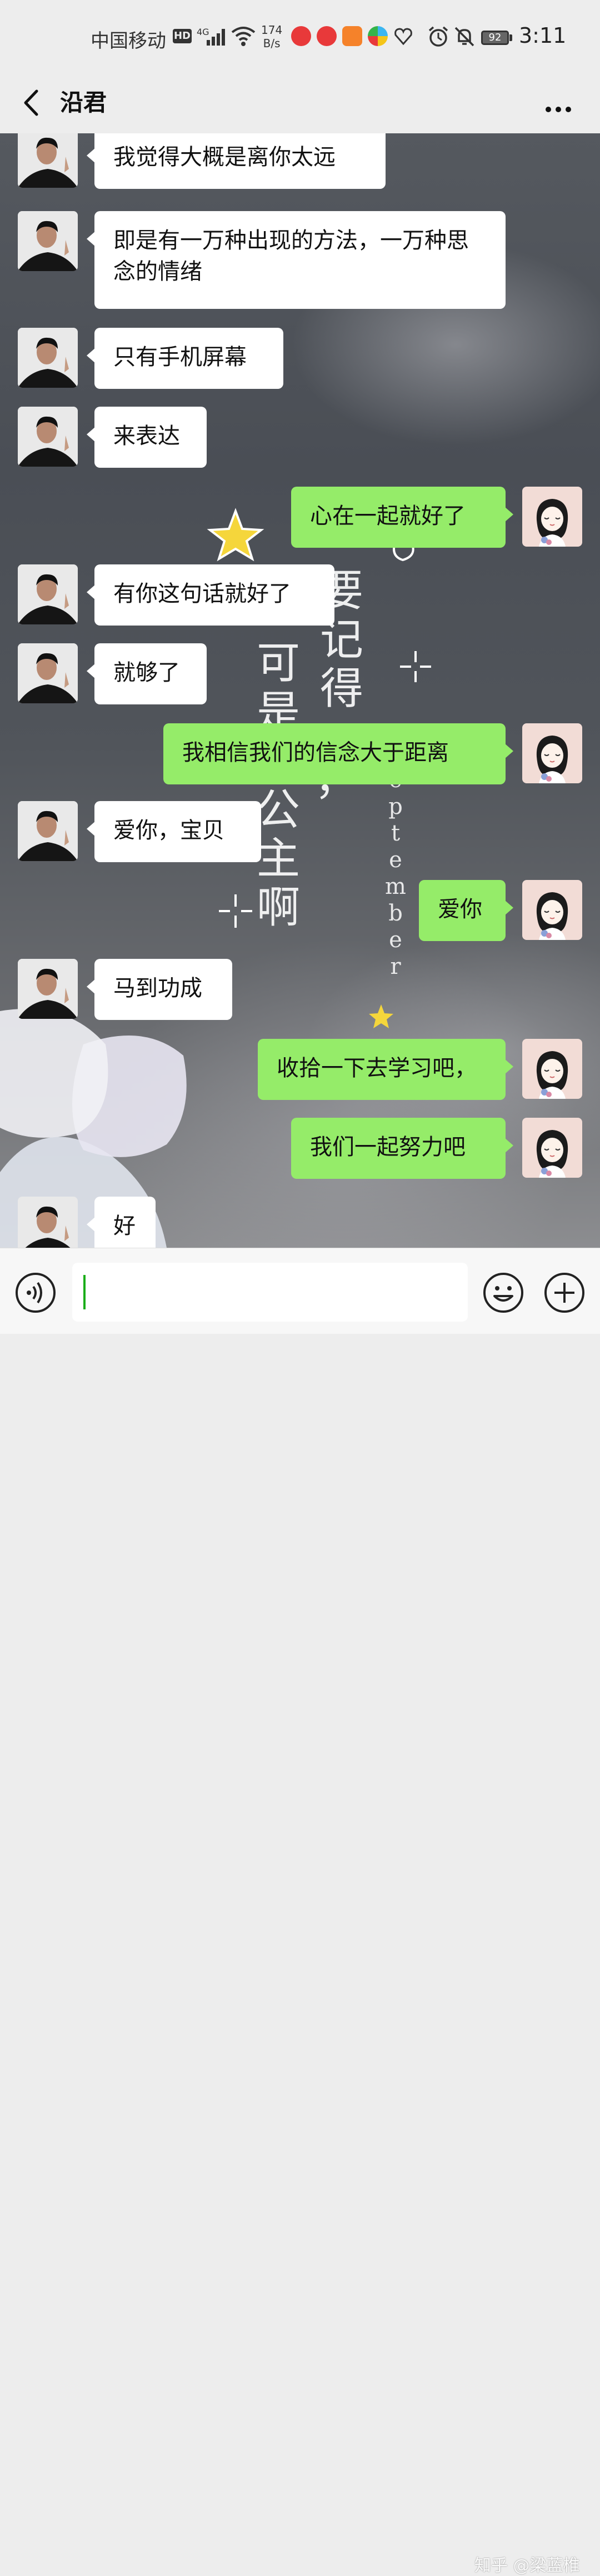 The image size is (600, 2576). I want to click on message-bubble: 只有手机屏幕, so click(185, 359).